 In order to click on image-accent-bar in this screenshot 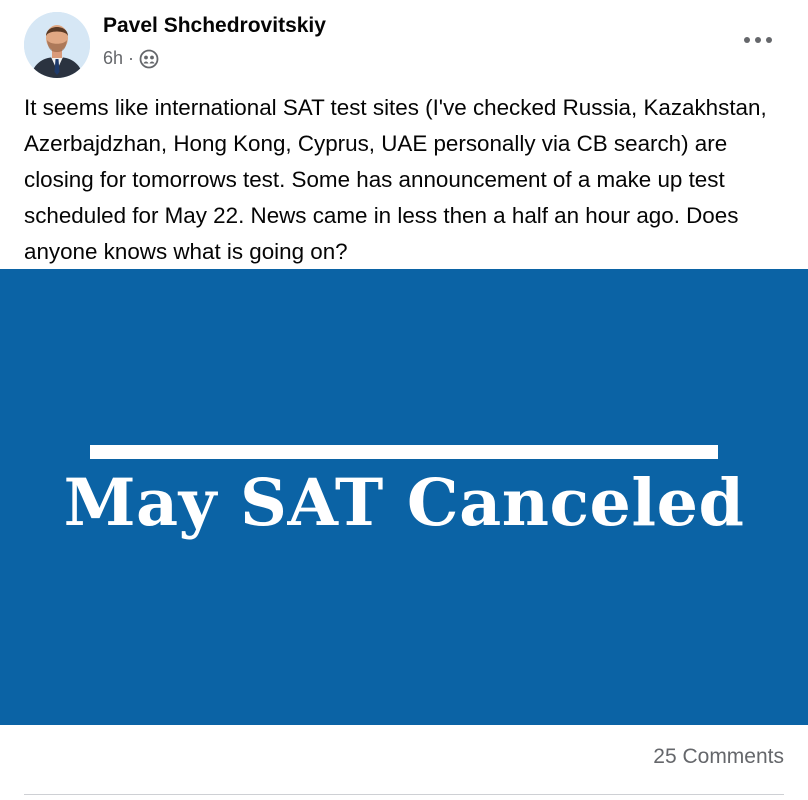, I will do `click(404, 452)`.